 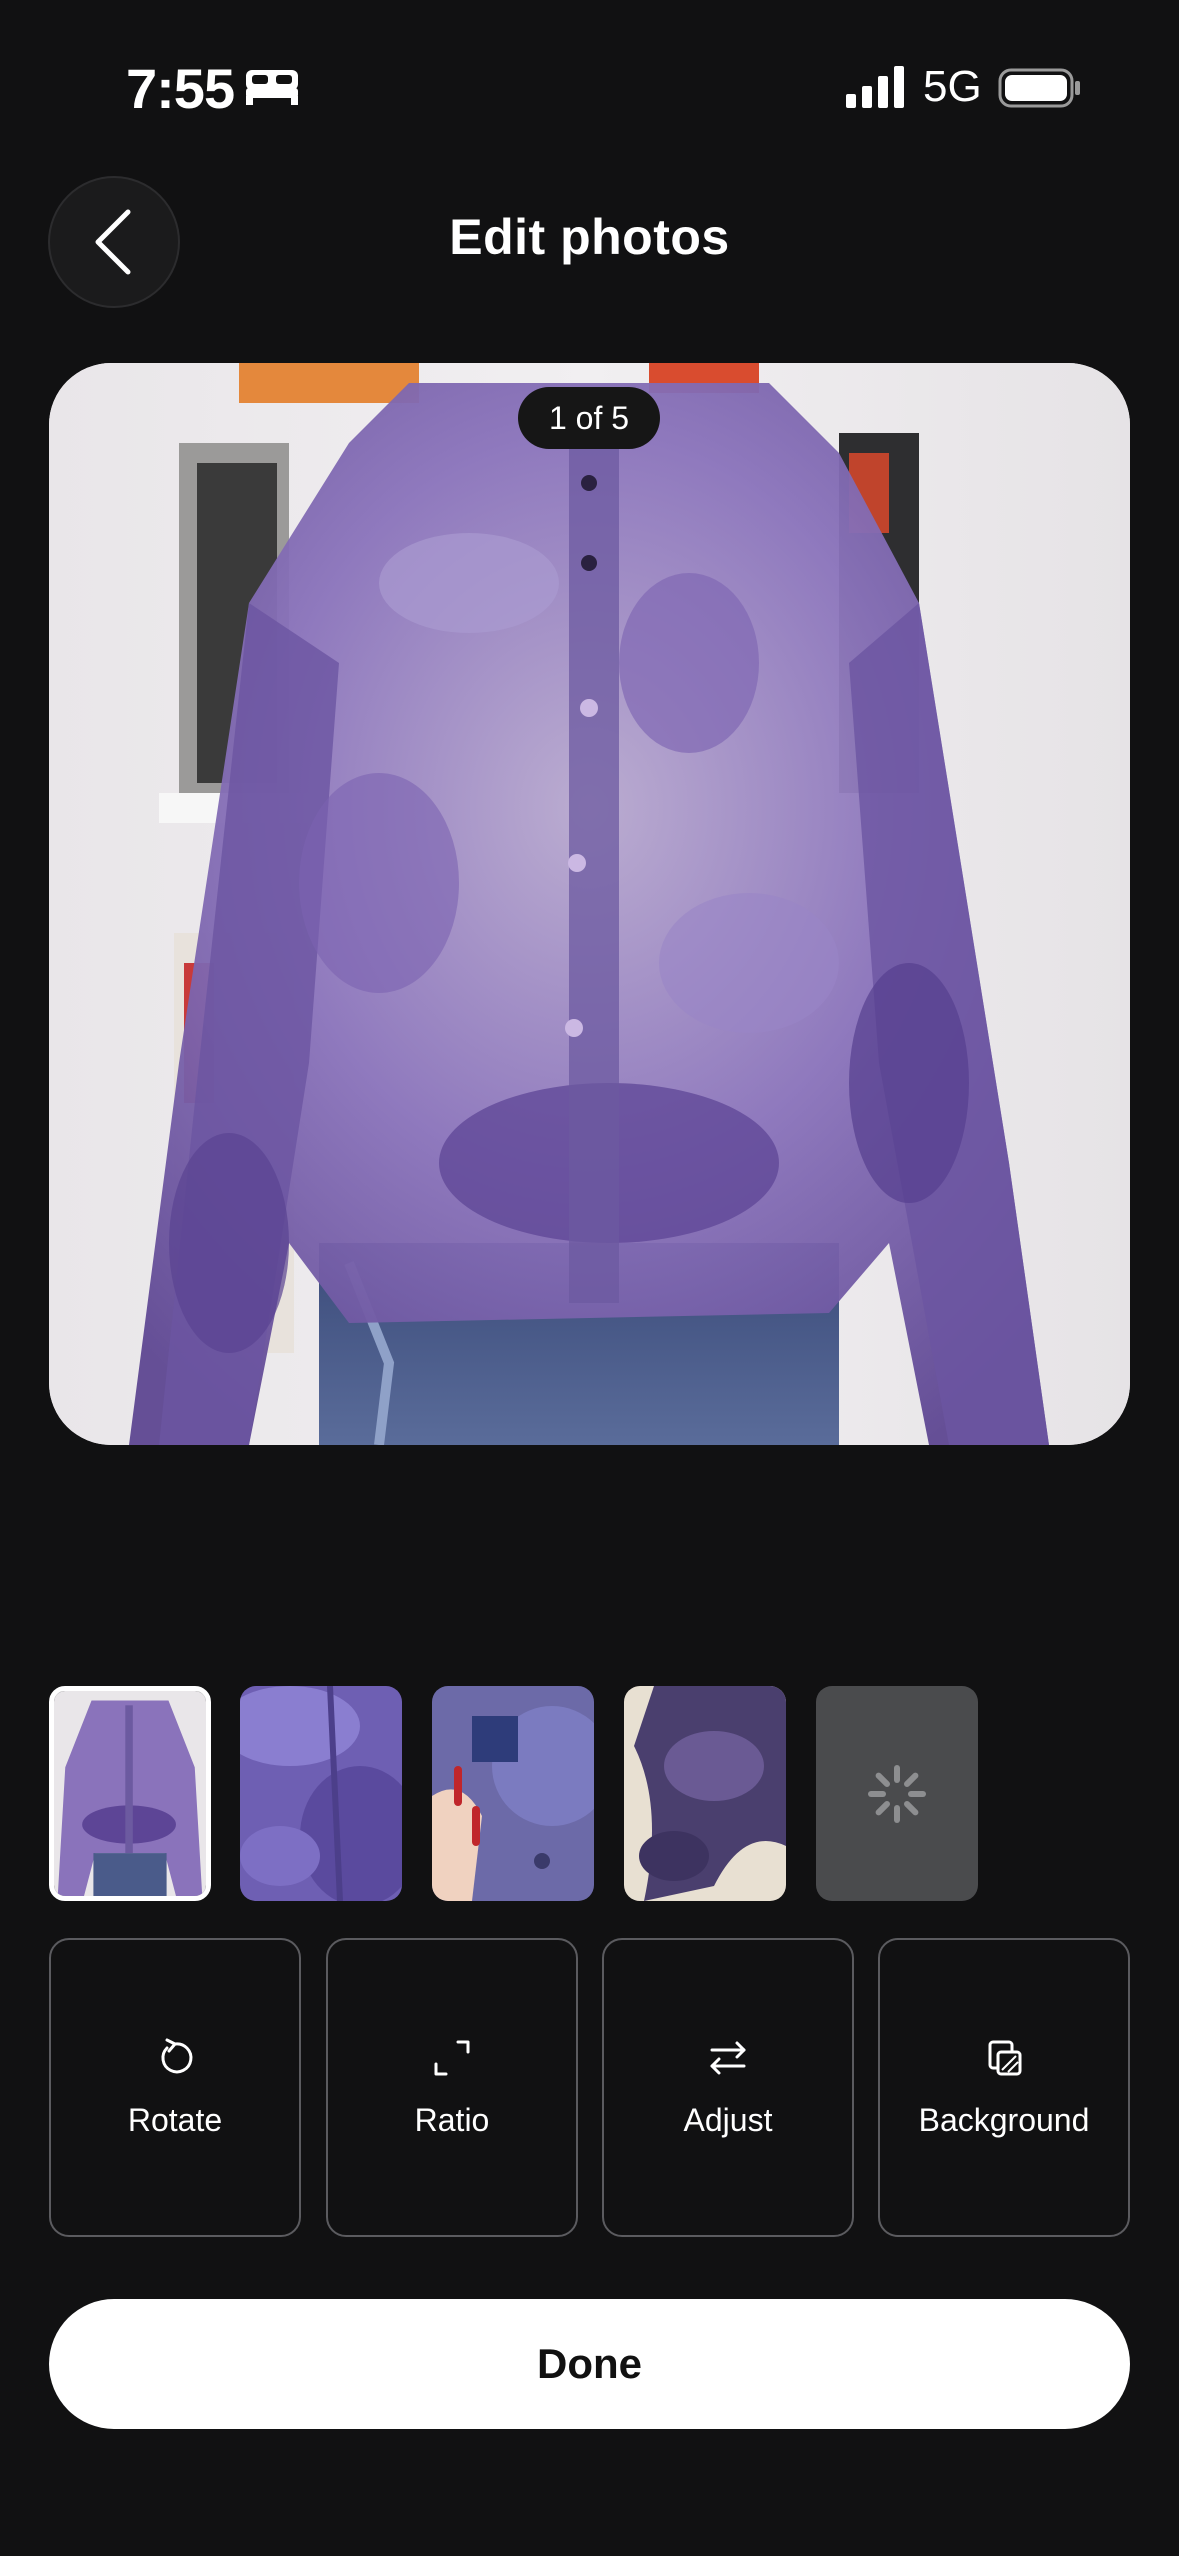 I want to click on rotate-button: Rotate, so click(x=175, y=2087).